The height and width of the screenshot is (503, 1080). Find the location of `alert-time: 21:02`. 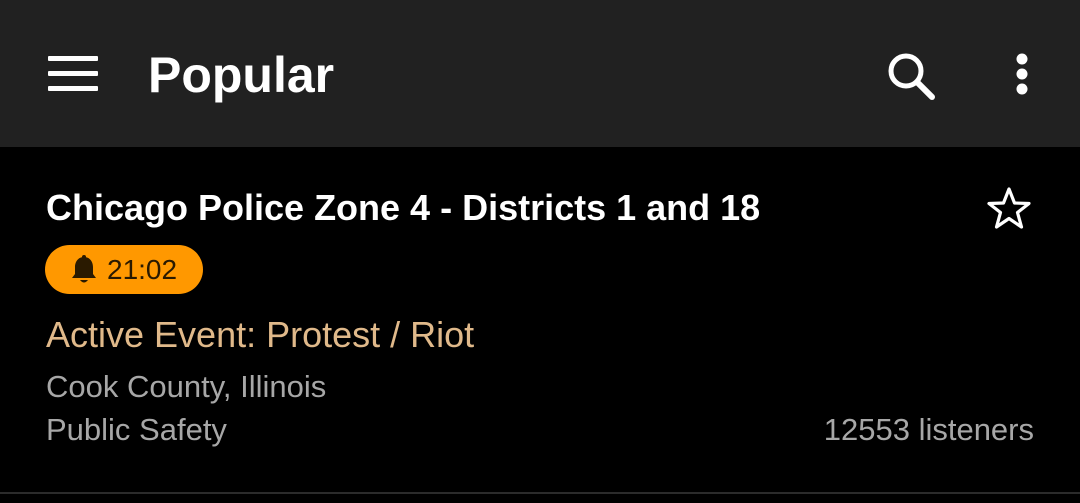

alert-time: 21:02 is located at coordinates (142, 269).